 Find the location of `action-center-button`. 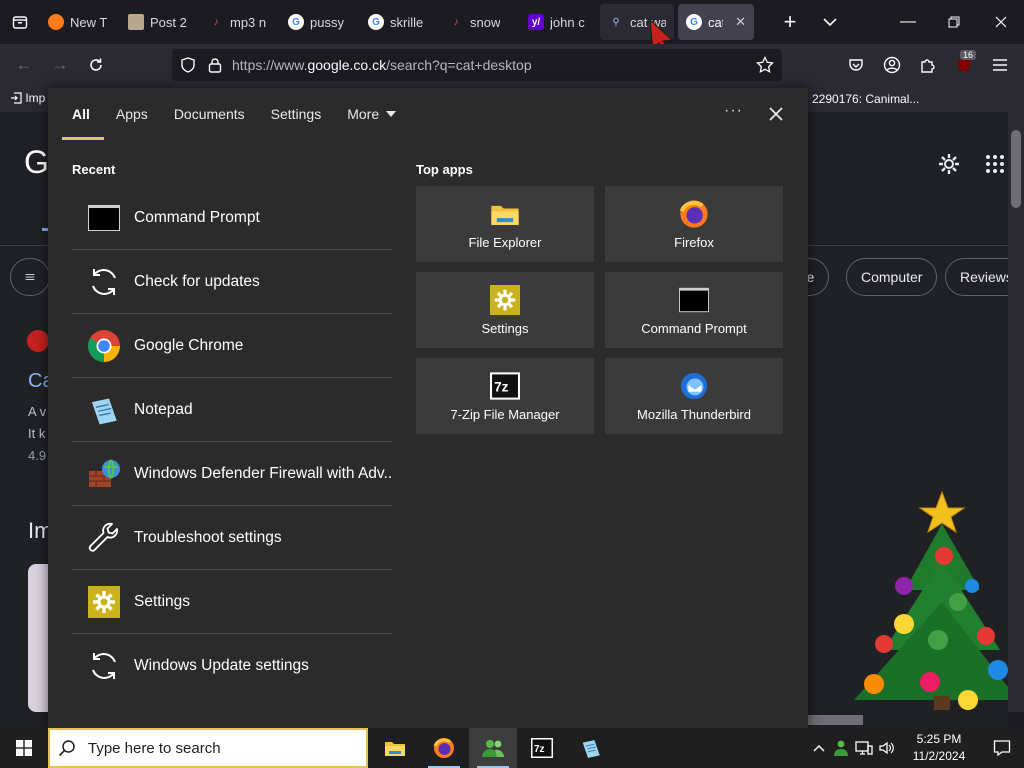

action-center-button is located at coordinates (1002, 748).